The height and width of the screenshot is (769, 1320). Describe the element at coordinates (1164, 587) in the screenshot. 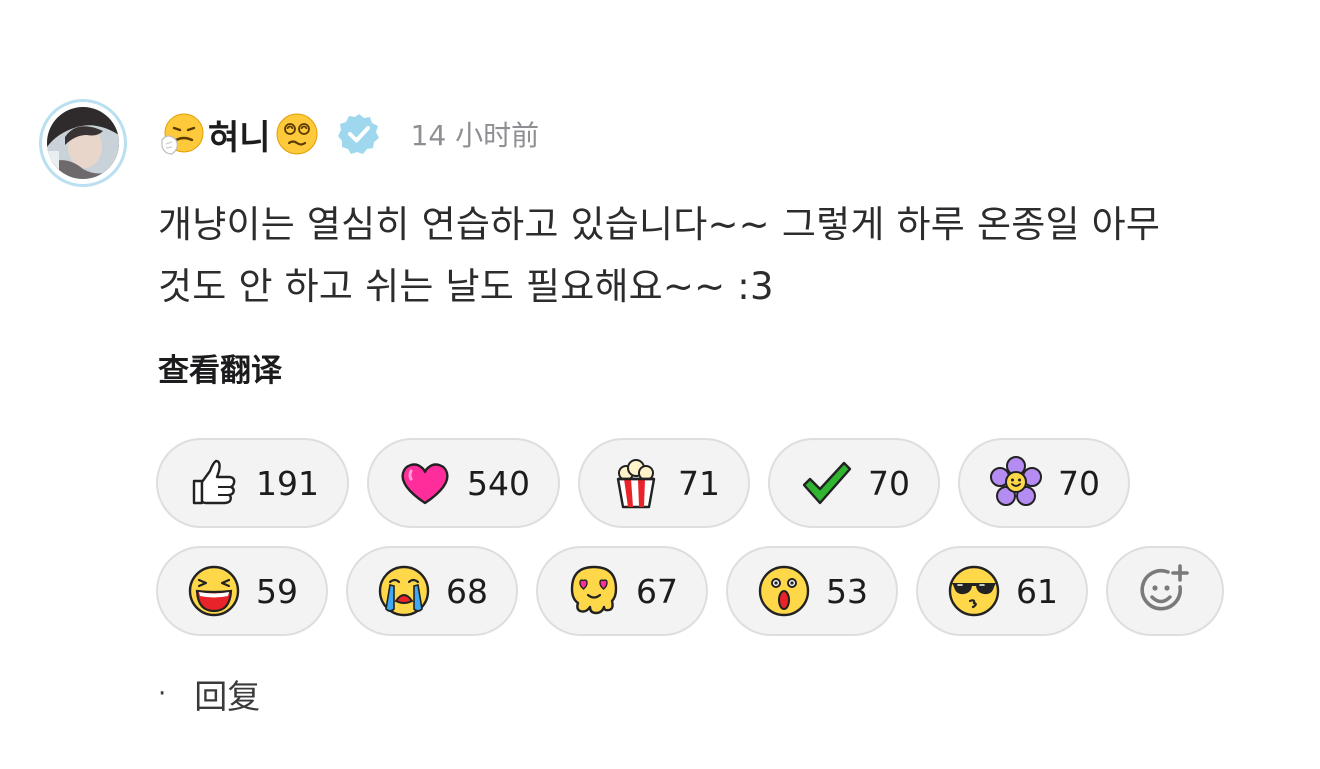

I see `add-reaction-icon` at that location.